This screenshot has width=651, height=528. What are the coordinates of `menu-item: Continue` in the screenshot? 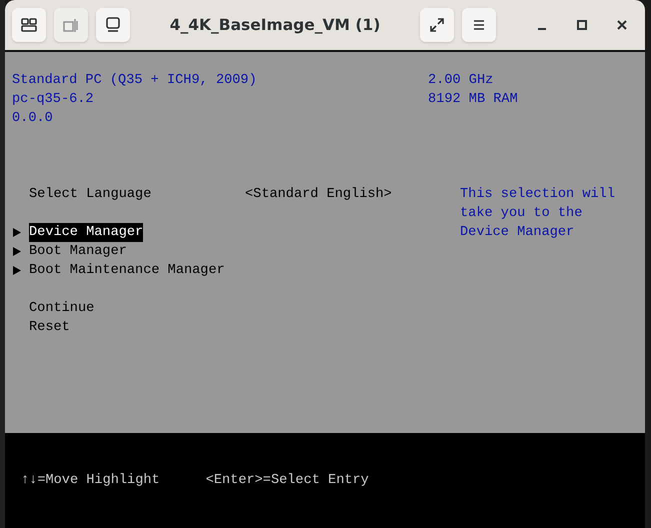 It's located at (61, 308).